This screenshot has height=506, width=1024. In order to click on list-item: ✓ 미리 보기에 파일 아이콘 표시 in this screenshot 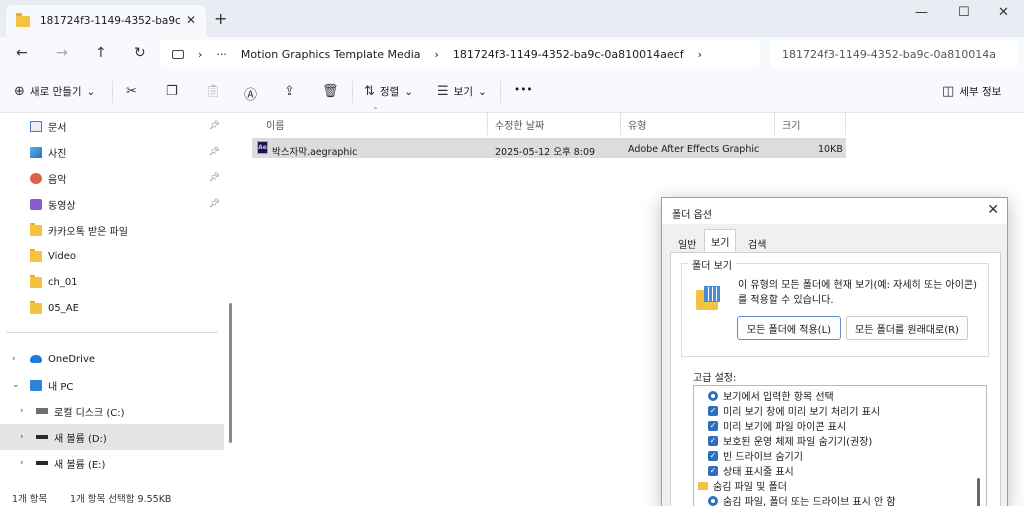, I will do `click(777, 425)`.